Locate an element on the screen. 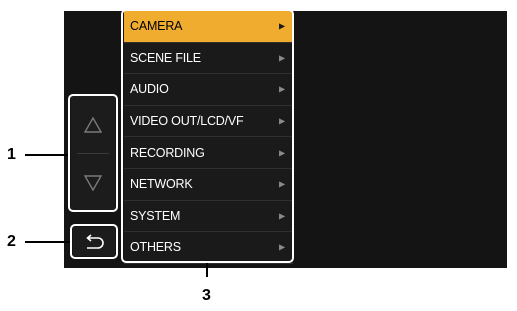 The width and height of the screenshot is (517, 311). menu-item-camera: CAMERA ▶ is located at coordinates (208, 27).